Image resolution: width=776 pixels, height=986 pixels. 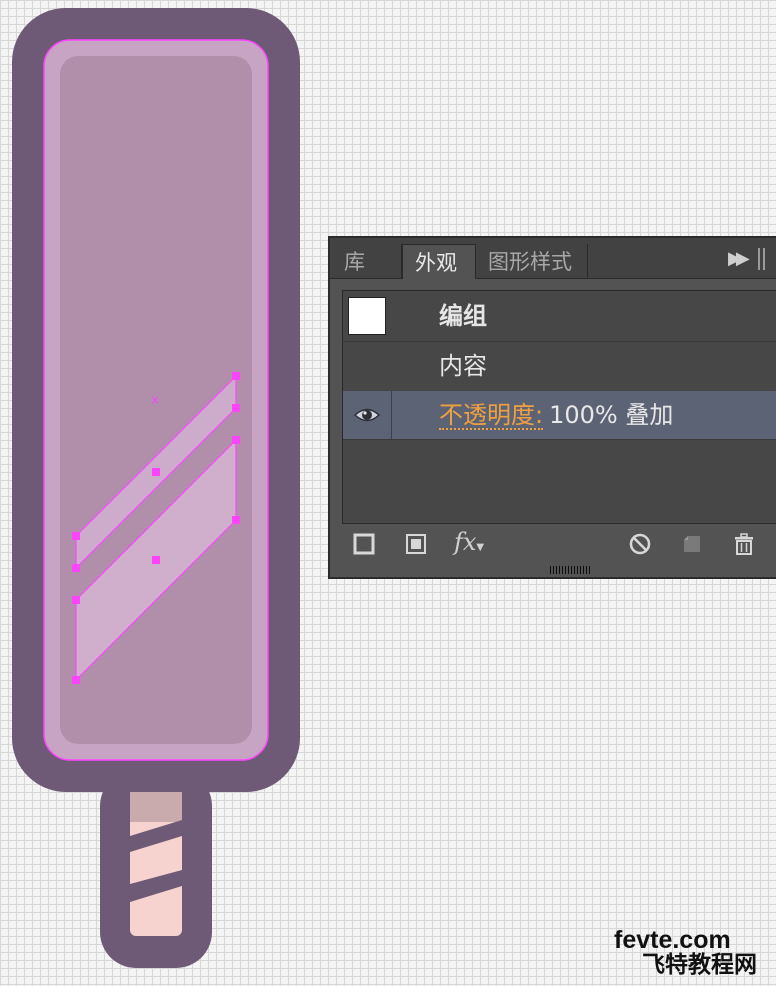 What do you see at coordinates (570, 570) in the screenshot?
I see `panel-resize-grip` at bounding box center [570, 570].